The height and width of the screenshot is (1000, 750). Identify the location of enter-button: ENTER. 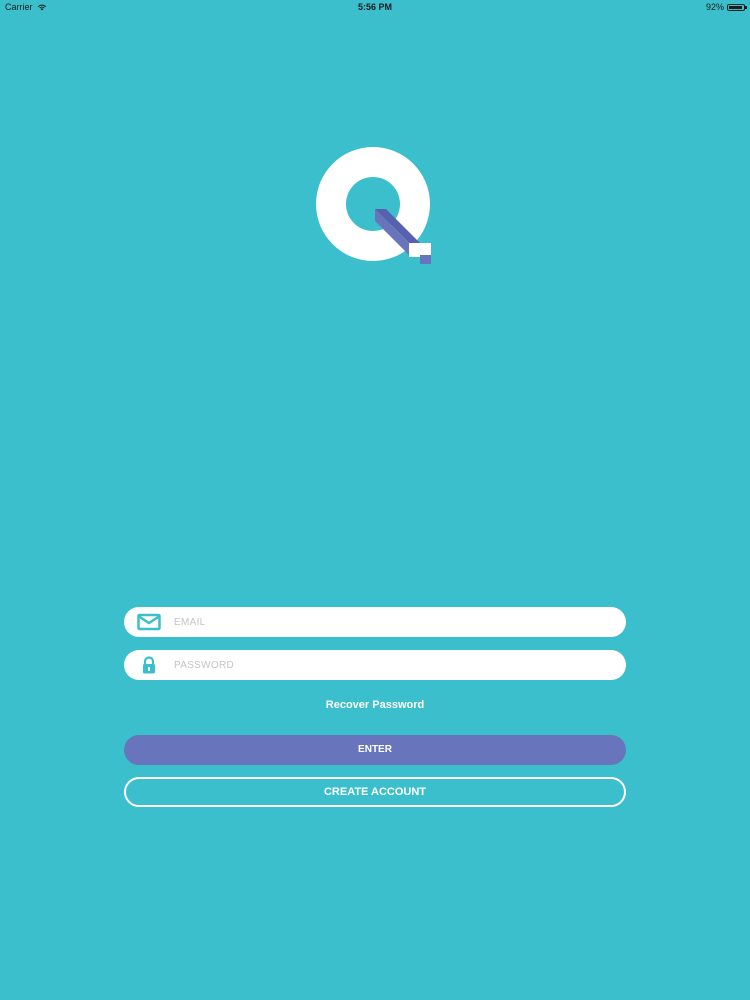
(375, 750).